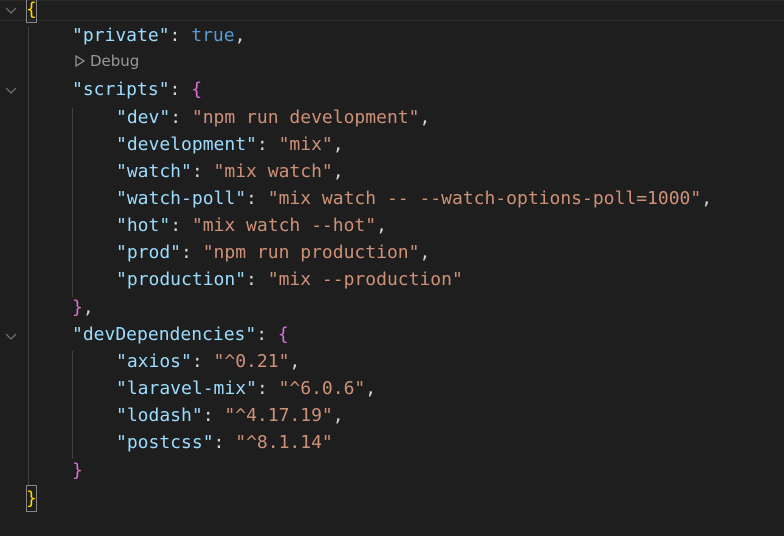 The image size is (784, 536). What do you see at coordinates (392, 10) in the screenshot?
I see `current-line-highlight` at bounding box center [392, 10].